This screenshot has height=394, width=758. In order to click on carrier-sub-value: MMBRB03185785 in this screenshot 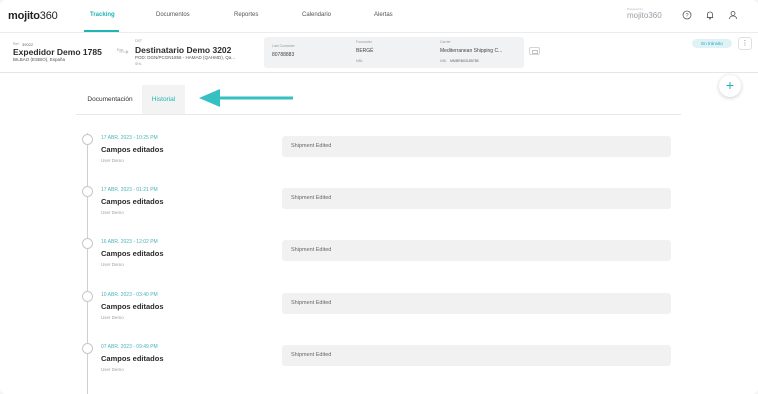, I will do `click(464, 61)`.